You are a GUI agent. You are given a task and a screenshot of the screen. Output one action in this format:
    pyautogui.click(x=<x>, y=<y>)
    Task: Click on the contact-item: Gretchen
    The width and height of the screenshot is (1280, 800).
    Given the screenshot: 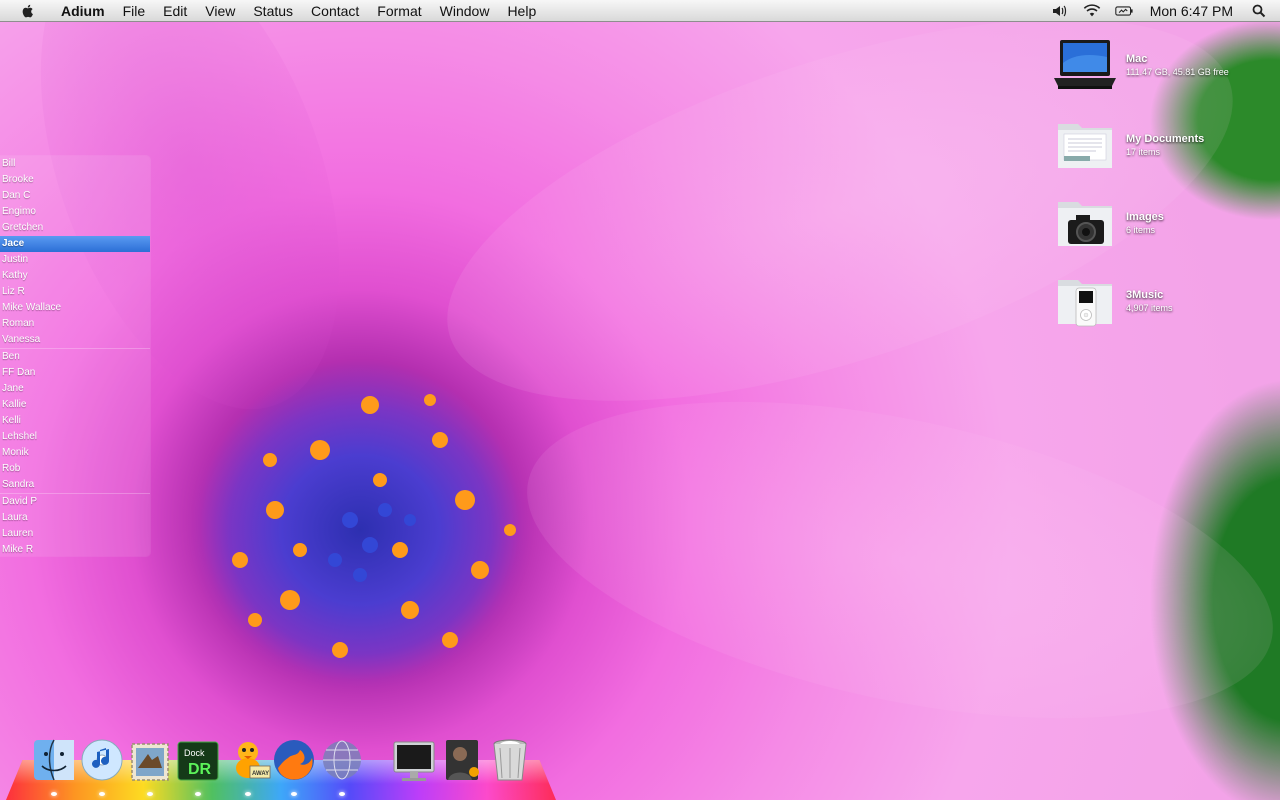 What is the action you would take?
    pyautogui.click(x=75, y=228)
    